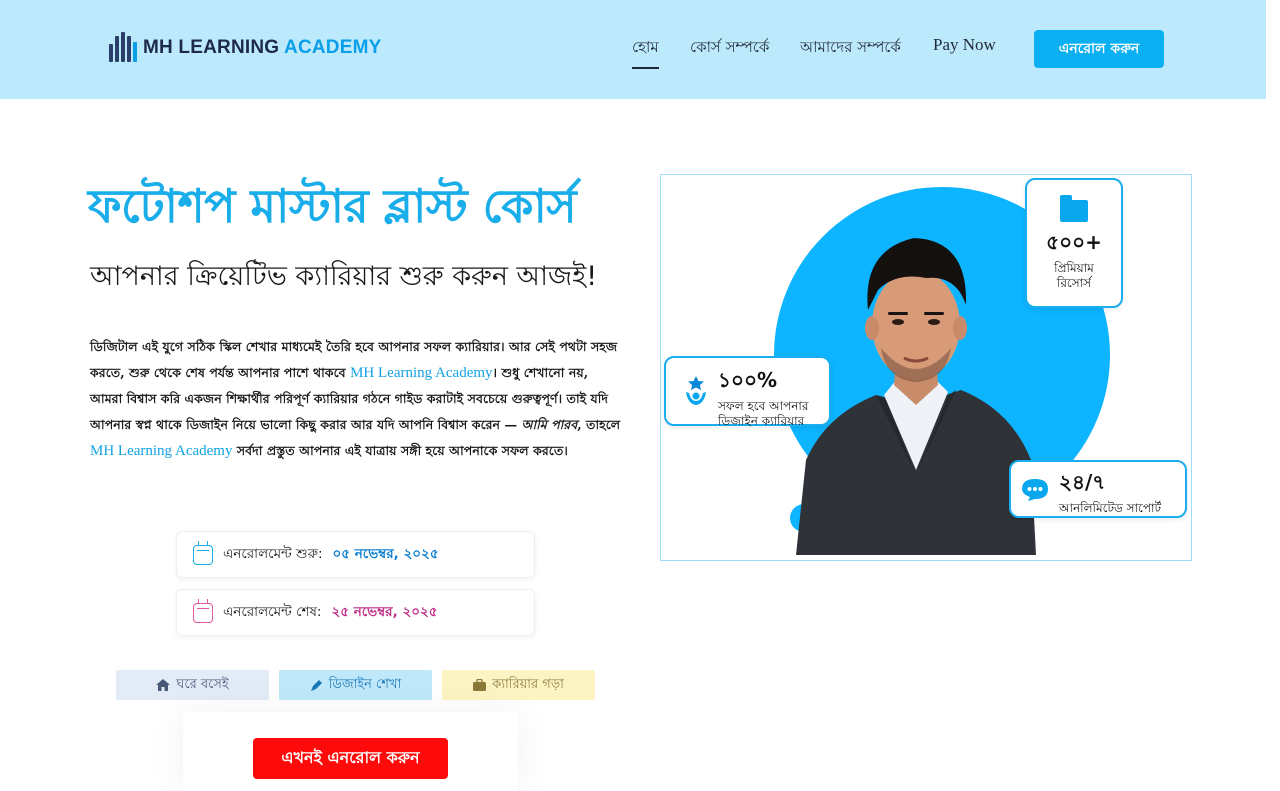 This screenshot has height=791, width=1280. What do you see at coordinates (272, 612) in the screenshot?
I see `enrollment-end-label: এনরোলমেন্ট শেষ:` at bounding box center [272, 612].